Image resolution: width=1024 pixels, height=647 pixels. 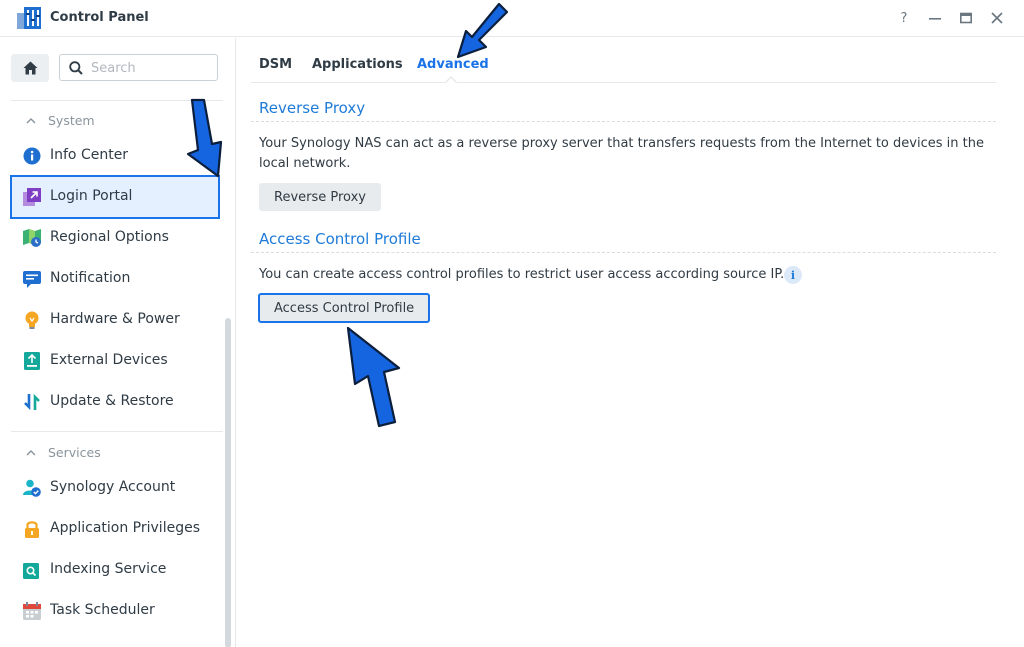 What do you see at coordinates (32, 156) in the screenshot?
I see `info-circle-icon` at bounding box center [32, 156].